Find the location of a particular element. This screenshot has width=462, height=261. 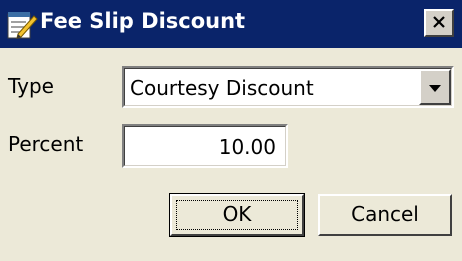

cancel-button-label: Cancel is located at coordinates (385, 214).